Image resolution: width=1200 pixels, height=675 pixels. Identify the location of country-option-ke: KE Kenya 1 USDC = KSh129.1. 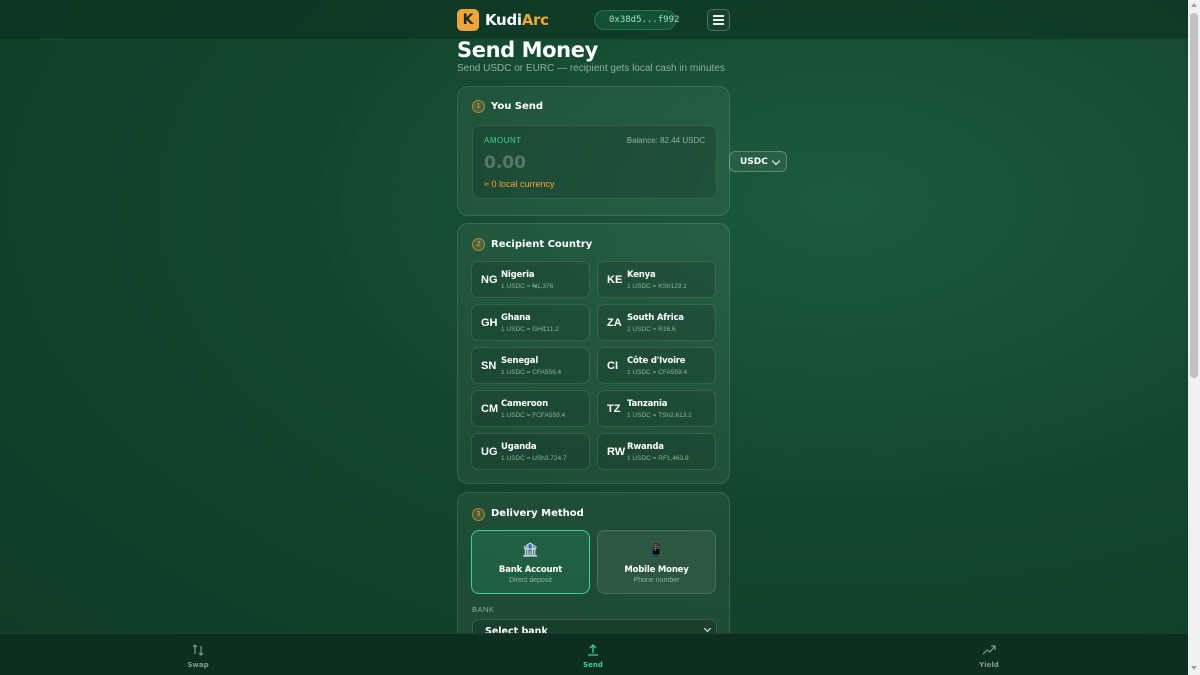
(656, 279).